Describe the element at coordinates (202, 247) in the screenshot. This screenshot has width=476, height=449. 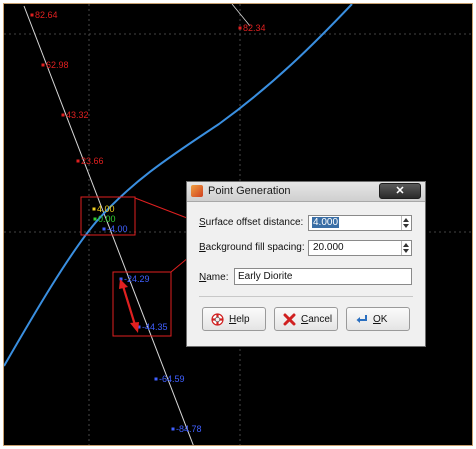
I see `mnemonic-b: B` at that location.